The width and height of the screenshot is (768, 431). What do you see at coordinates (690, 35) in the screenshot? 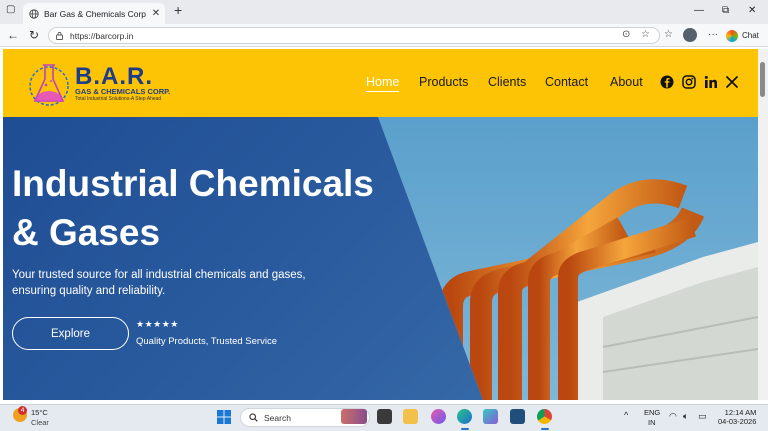
I see `profile-avatar` at bounding box center [690, 35].